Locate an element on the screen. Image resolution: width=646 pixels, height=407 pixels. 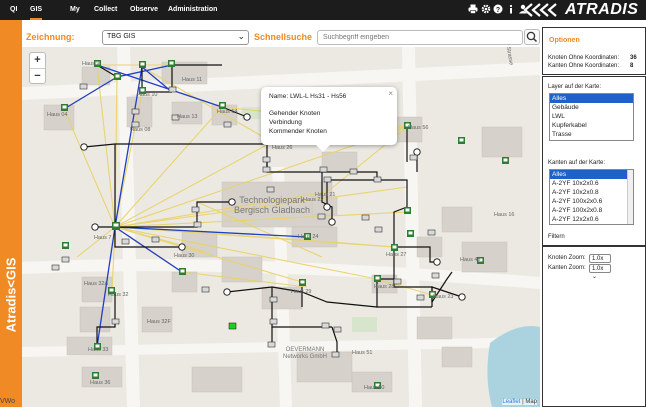
map-label: Haus 13 is located at coordinates (187, 117).